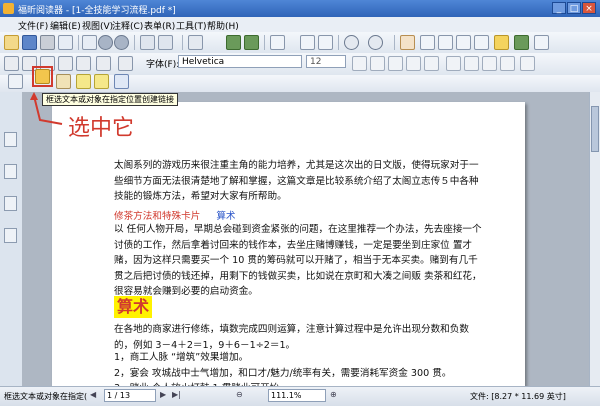  What do you see at coordinates (33, 25) in the screenshot?
I see `menu-file: 文件(F)` at bounding box center [33, 25].